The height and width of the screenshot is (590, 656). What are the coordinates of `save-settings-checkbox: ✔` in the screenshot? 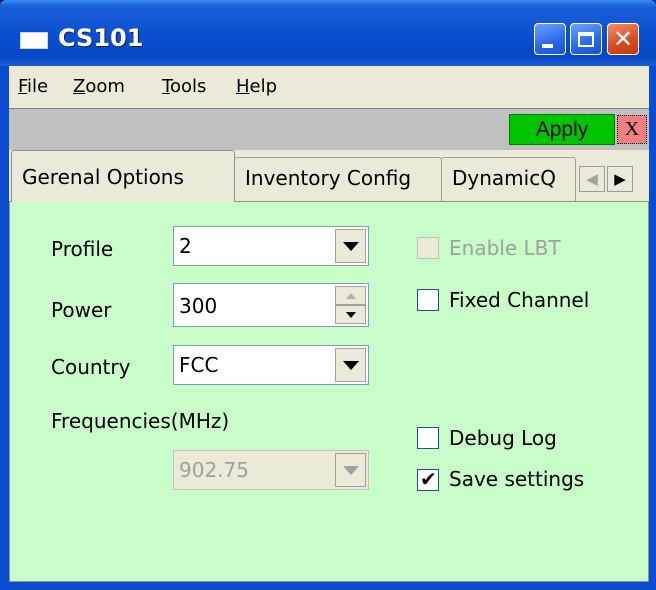 It's located at (428, 479).